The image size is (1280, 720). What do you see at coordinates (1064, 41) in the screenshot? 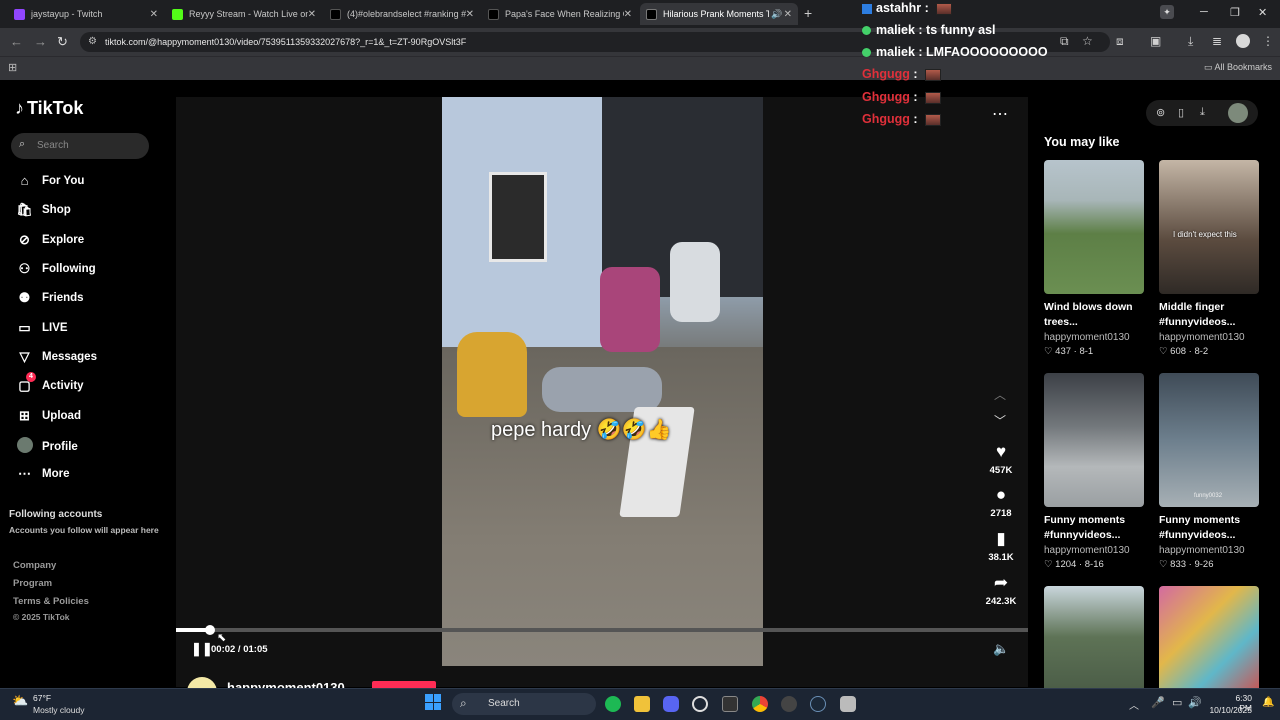
I see `install-icon: ⧉` at bounding box center [1064, 41].